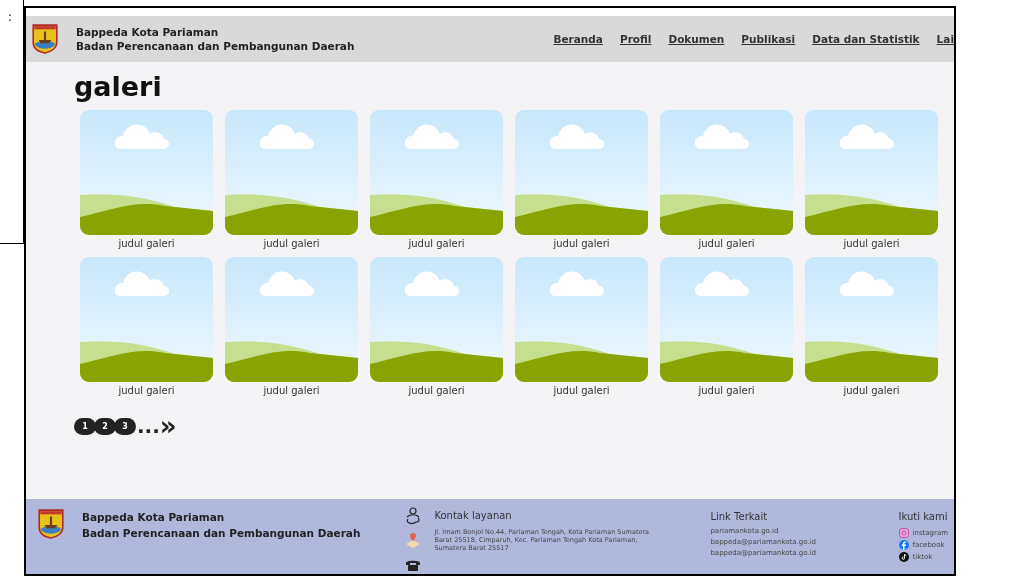  Describe the element at coordinates (578, 39) in the screenshot. I see `nav-link: Beranda` at that location.